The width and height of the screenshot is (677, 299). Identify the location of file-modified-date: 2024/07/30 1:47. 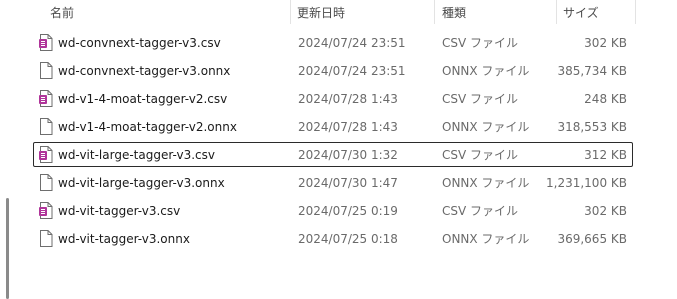
(348, 182).